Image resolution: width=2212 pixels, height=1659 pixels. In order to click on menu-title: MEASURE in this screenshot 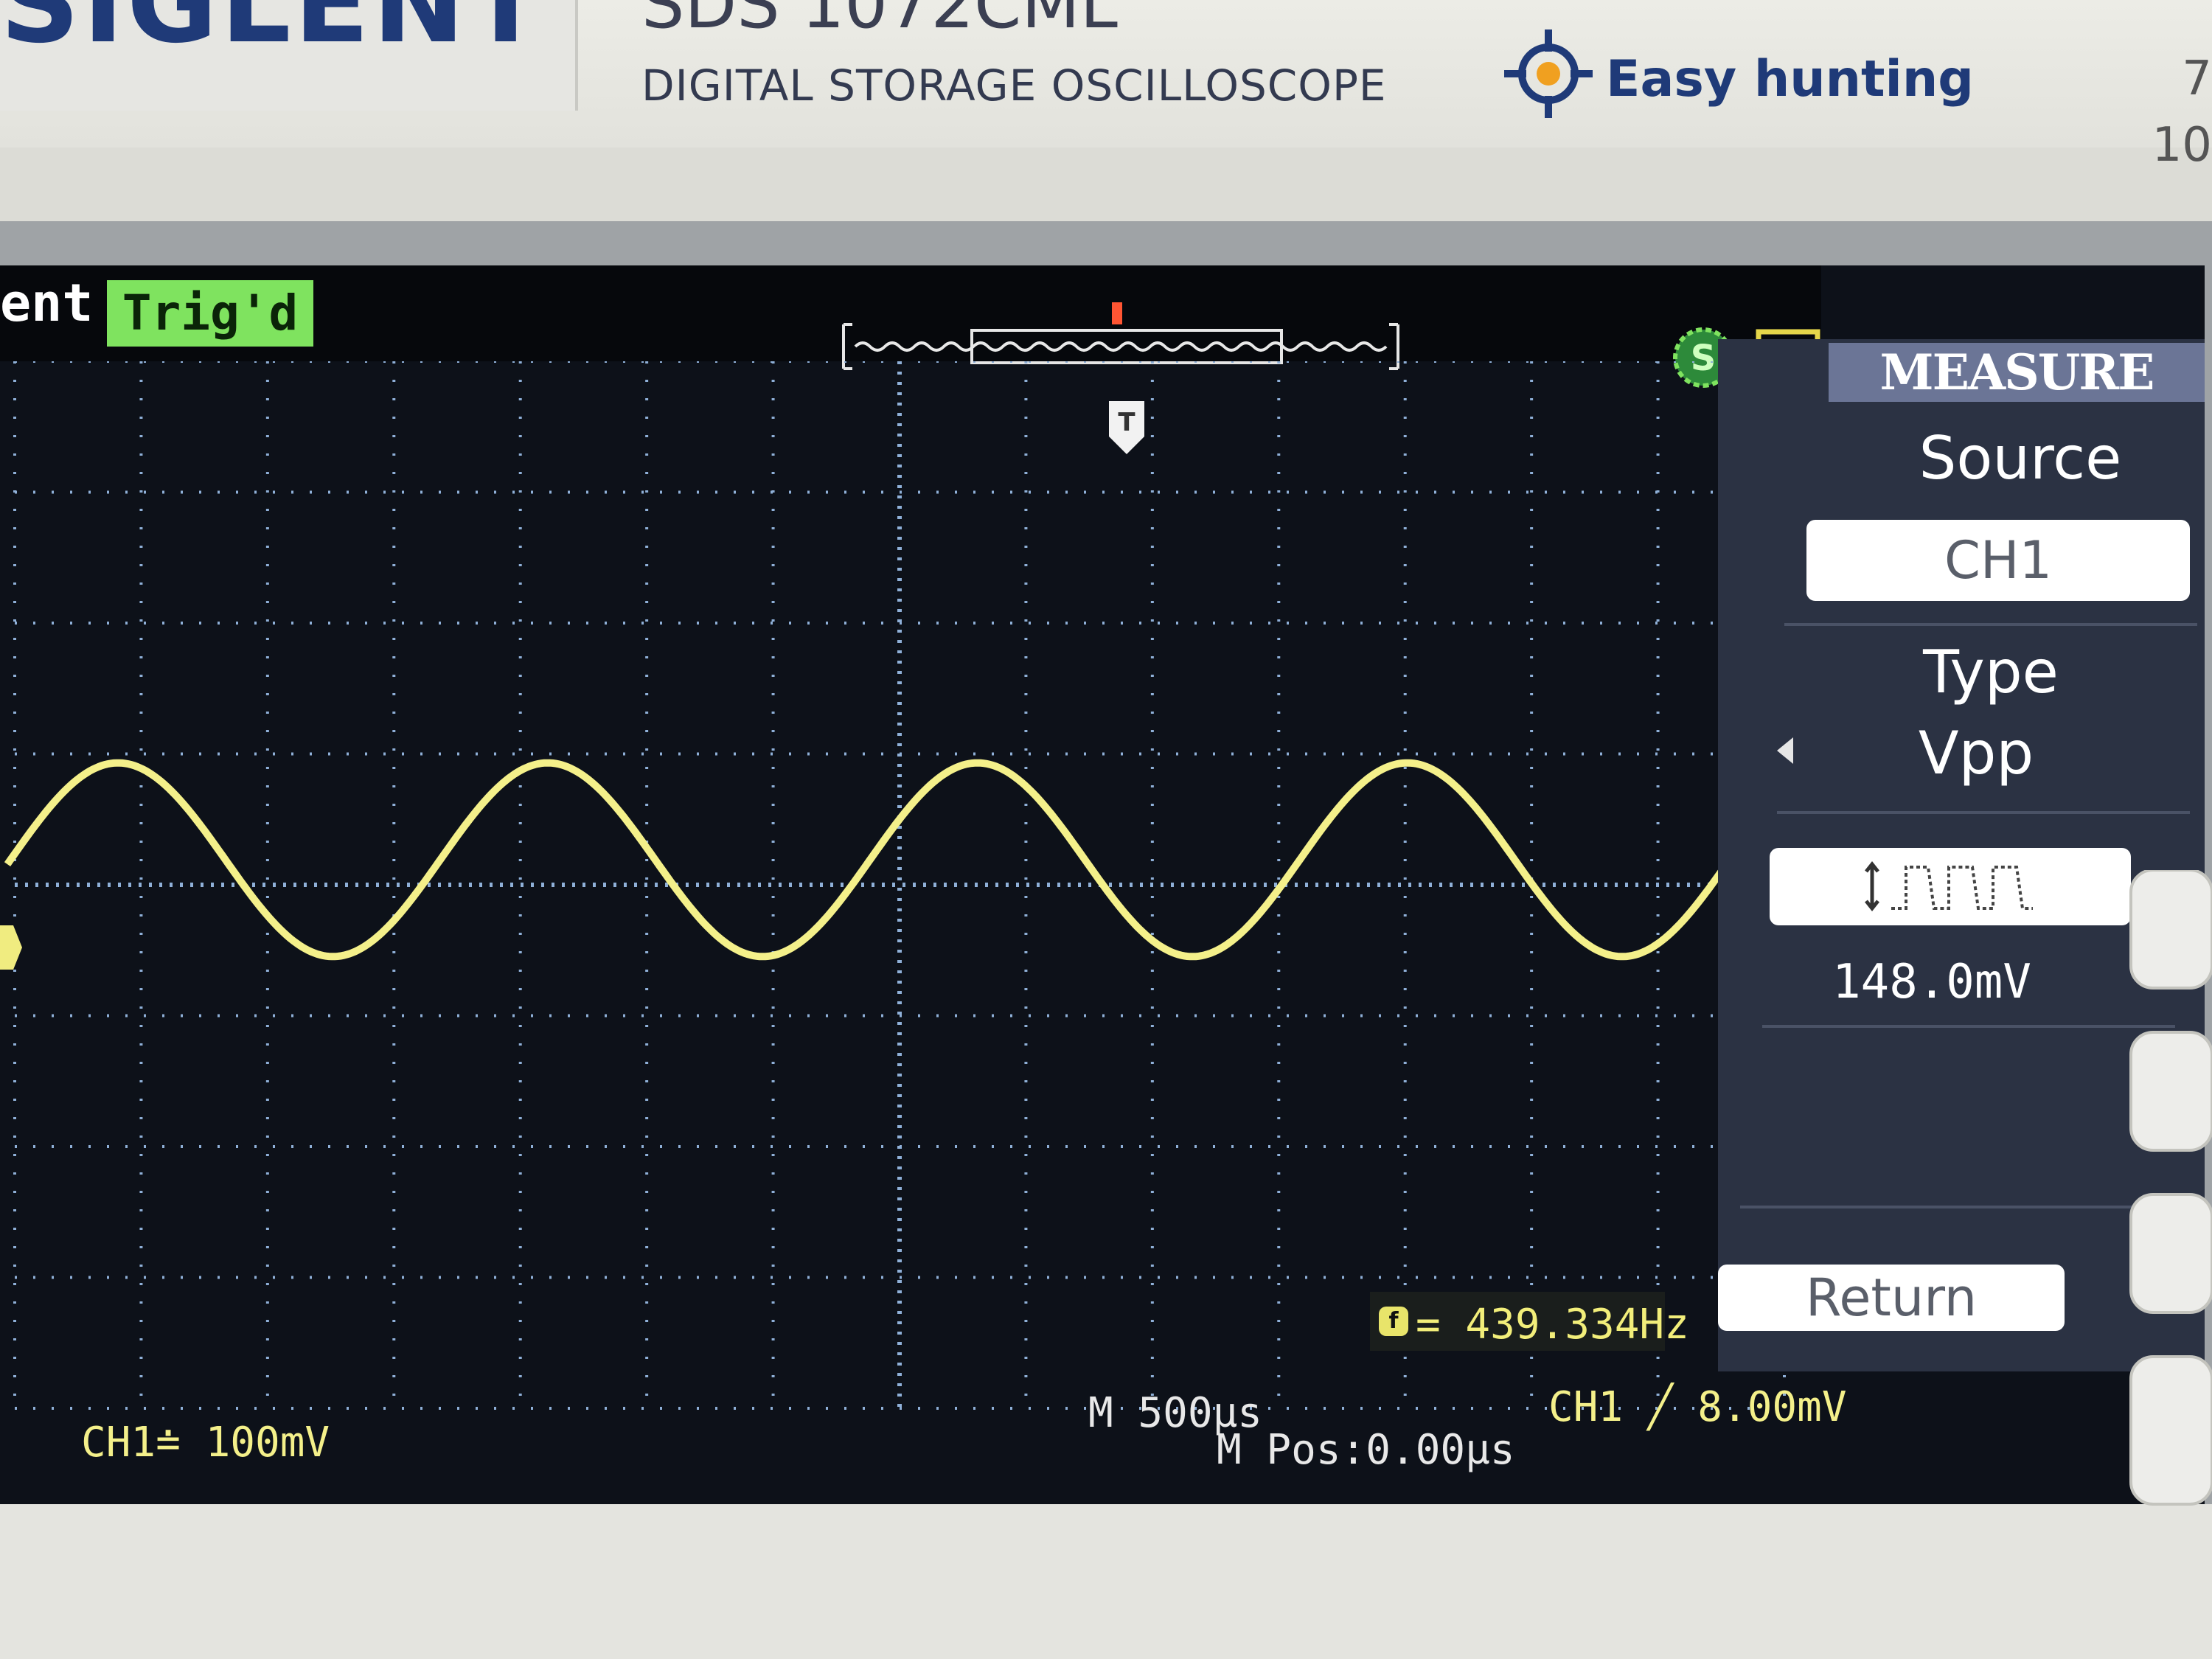, I will do `click(2017, 372)`.